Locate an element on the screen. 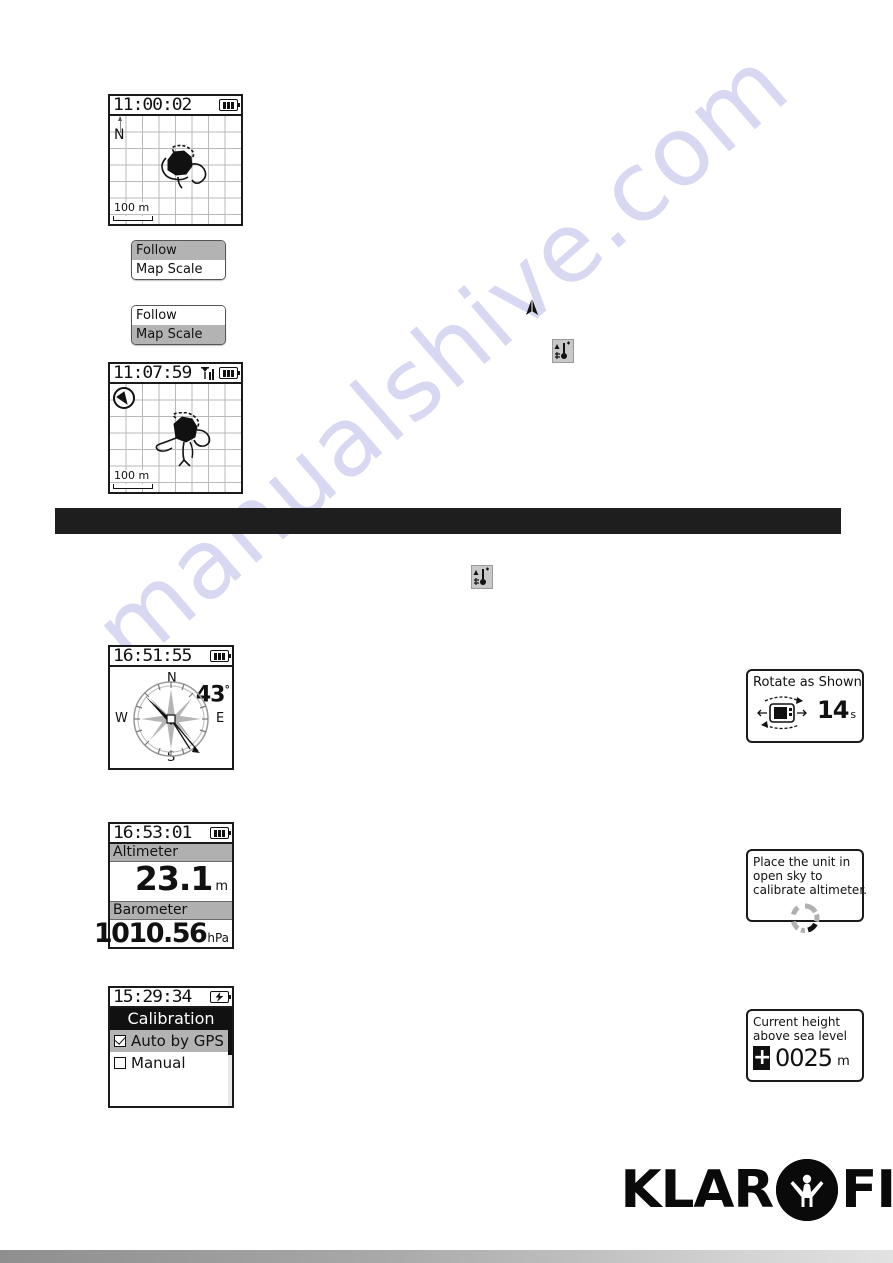  compass-east-label: E is located at coordinates (220, 718).